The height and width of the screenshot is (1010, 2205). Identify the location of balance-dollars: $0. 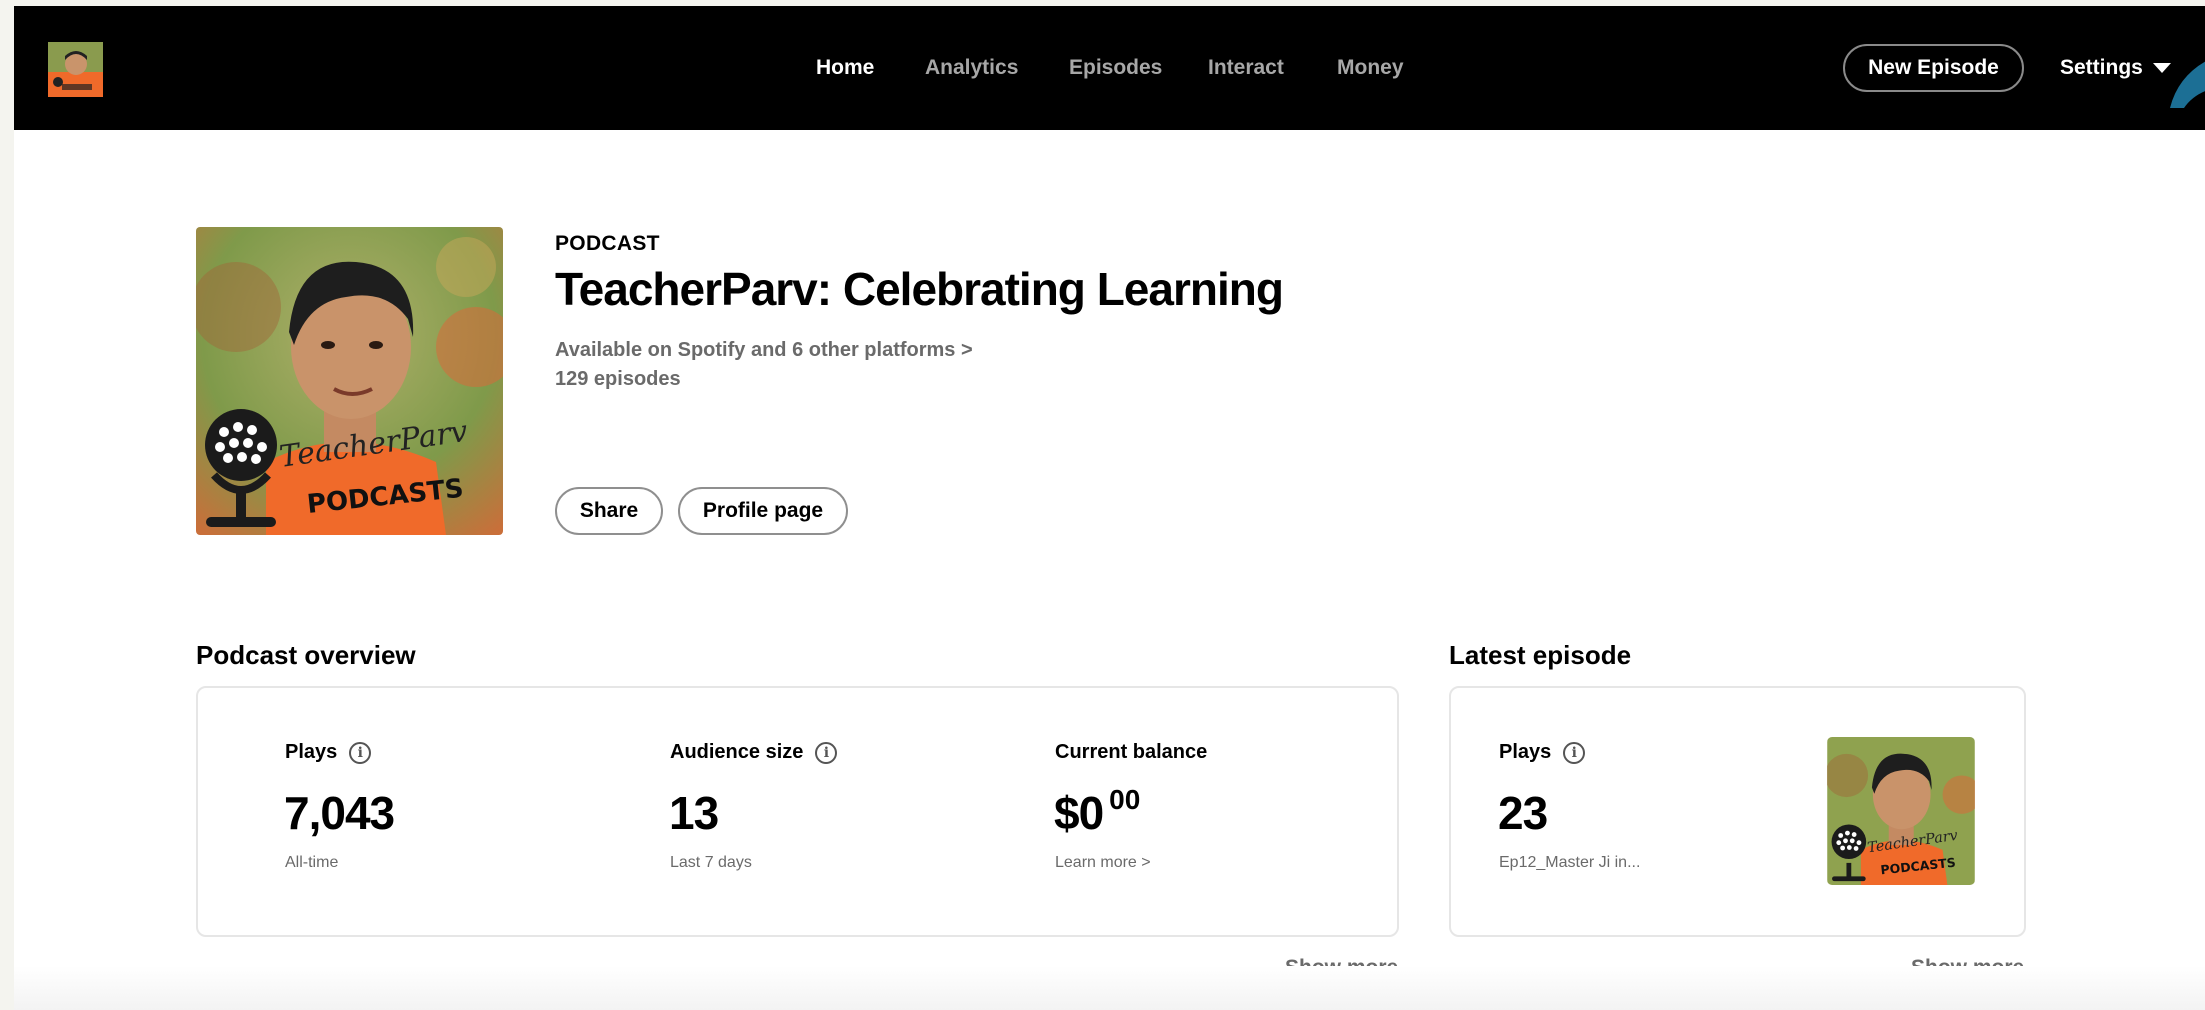
(1079, 813).